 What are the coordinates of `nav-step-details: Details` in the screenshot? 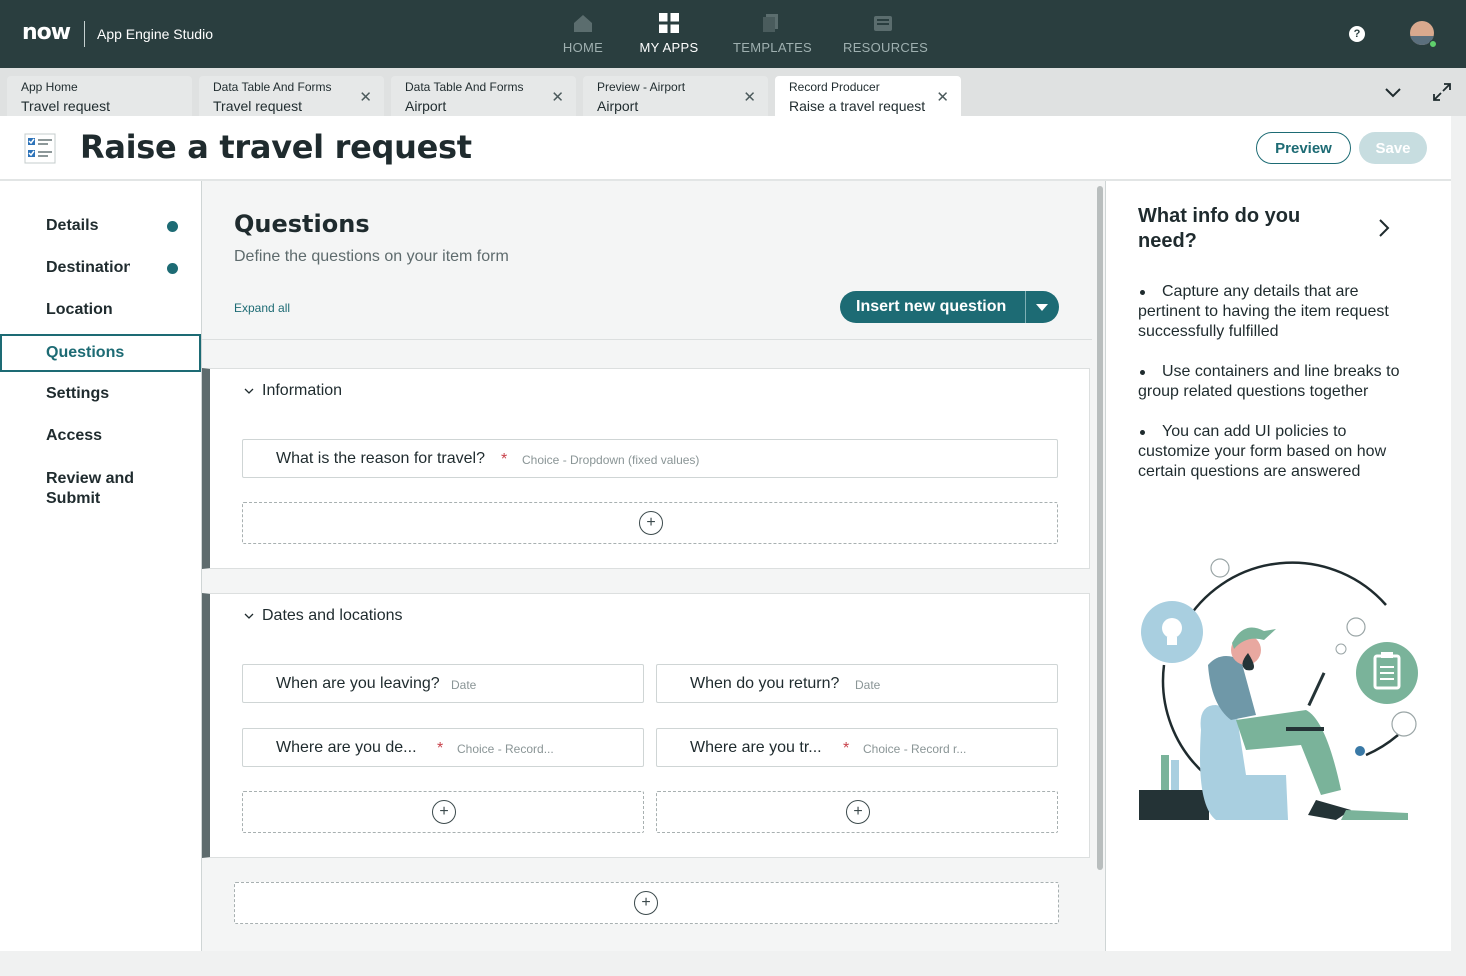 It's located at (100, 226).